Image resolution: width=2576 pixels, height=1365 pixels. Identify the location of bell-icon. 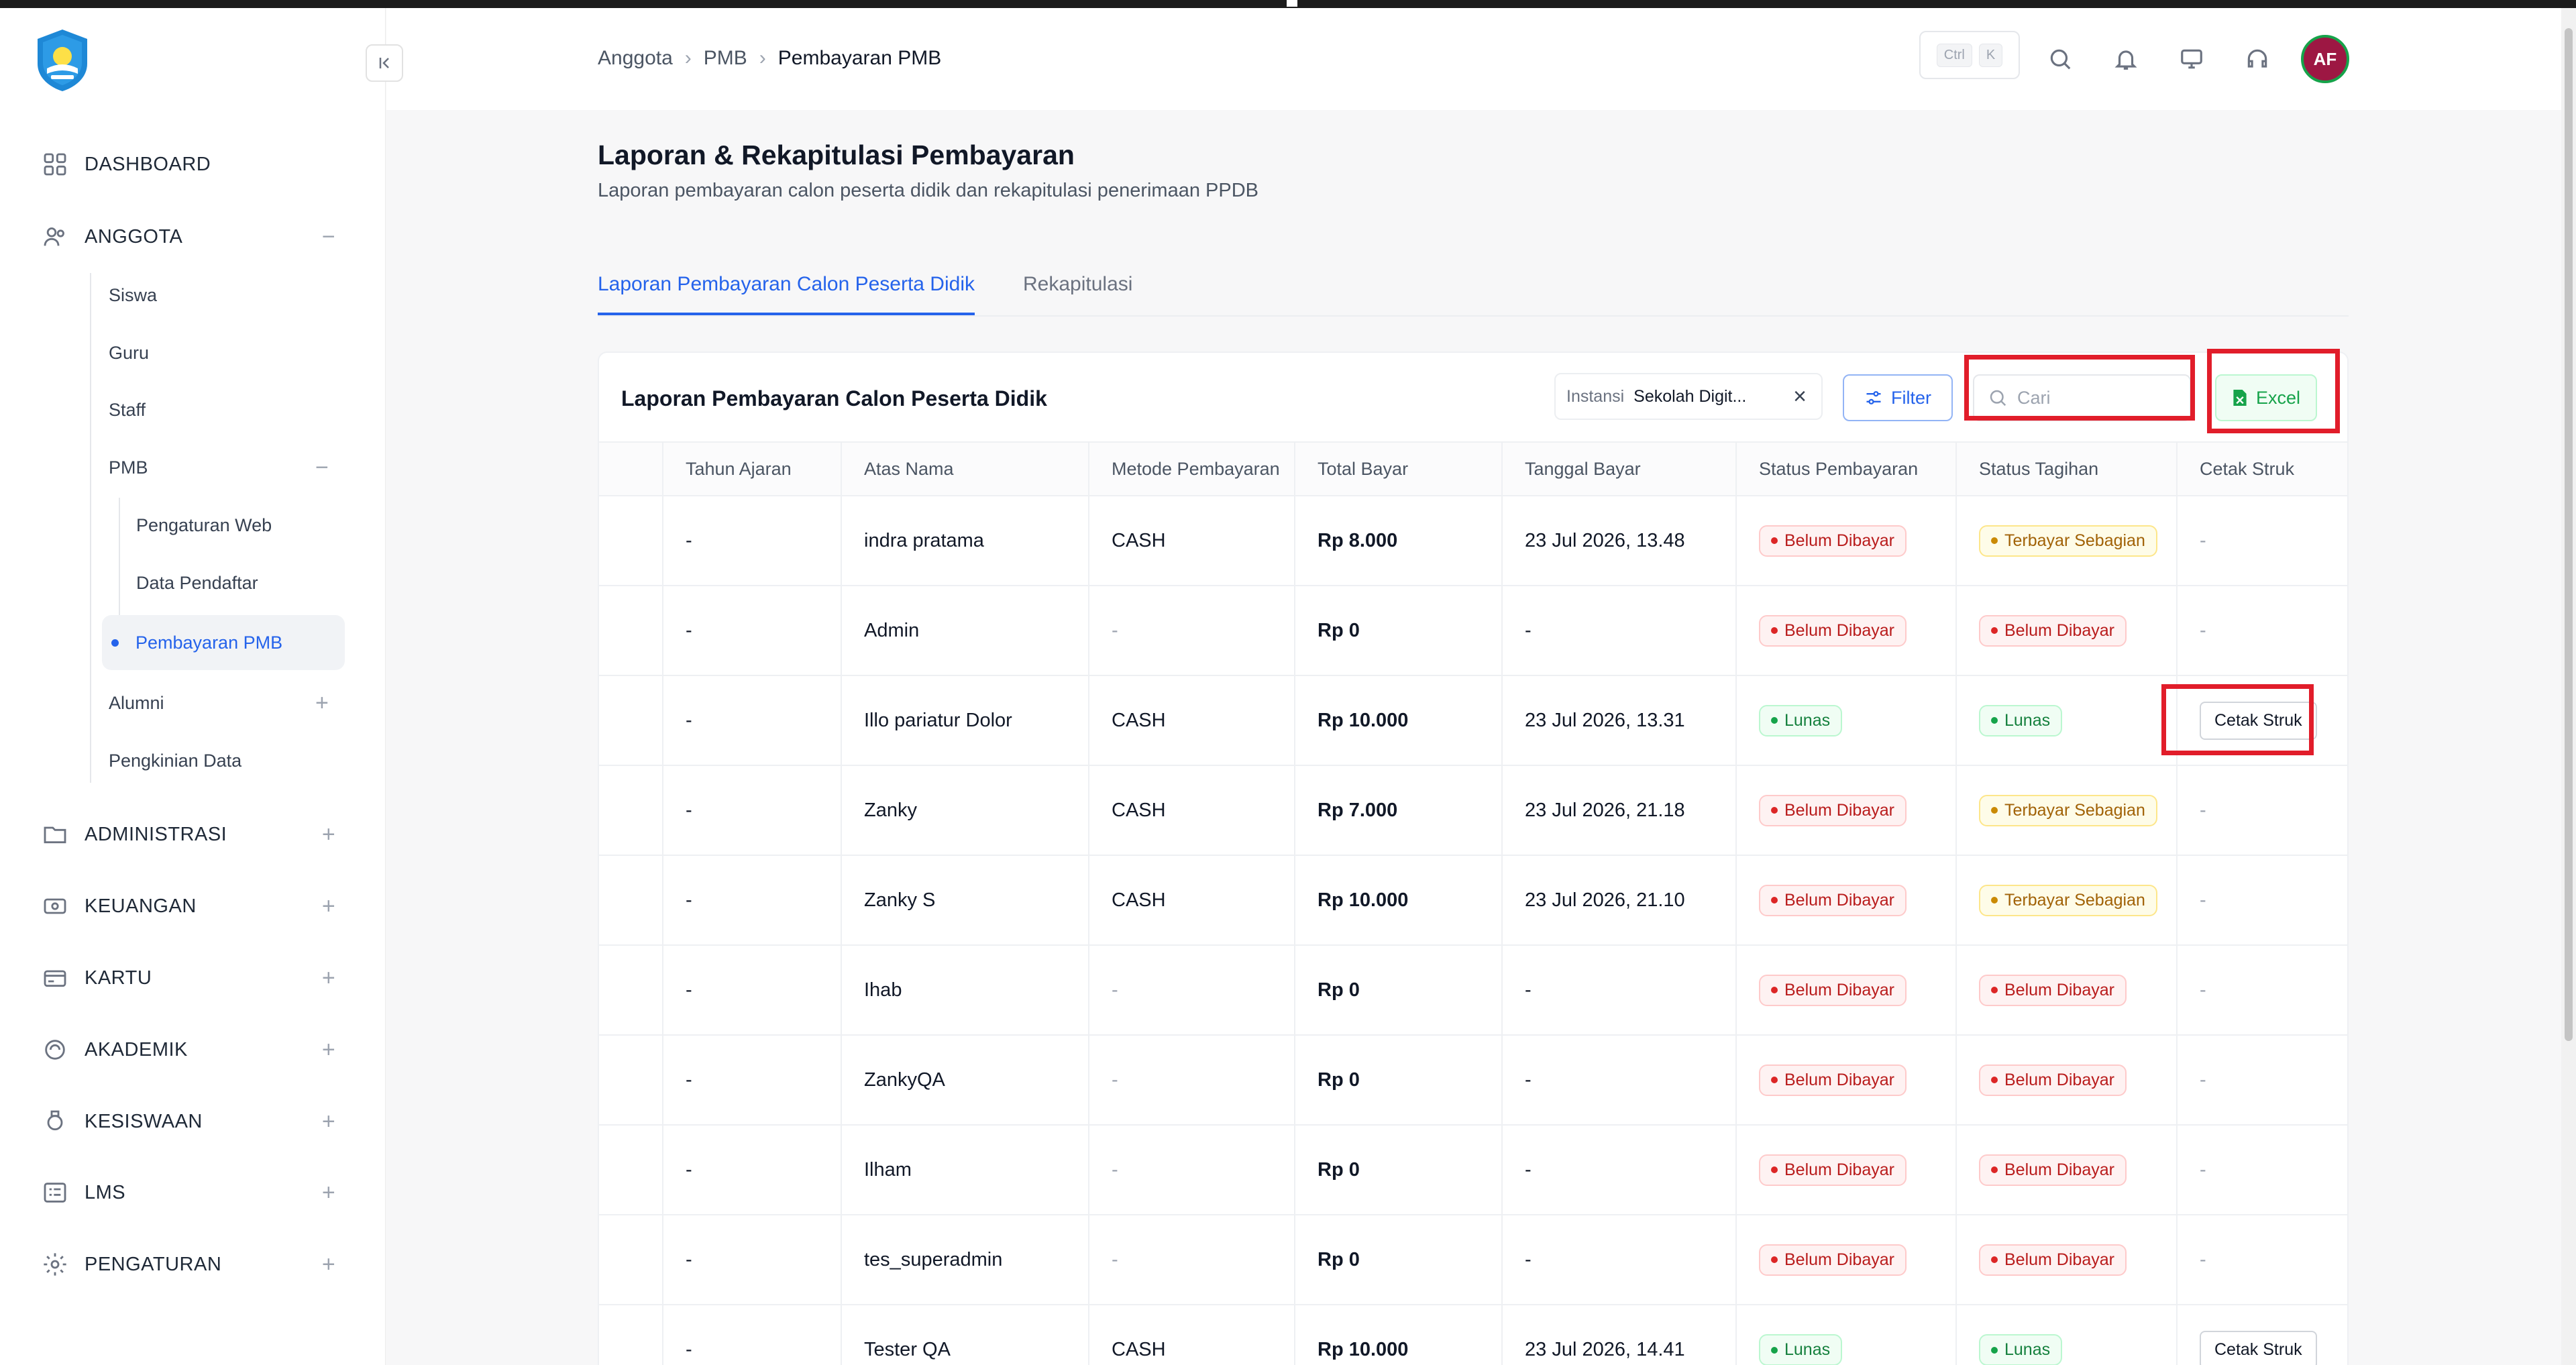
(2126, 59).